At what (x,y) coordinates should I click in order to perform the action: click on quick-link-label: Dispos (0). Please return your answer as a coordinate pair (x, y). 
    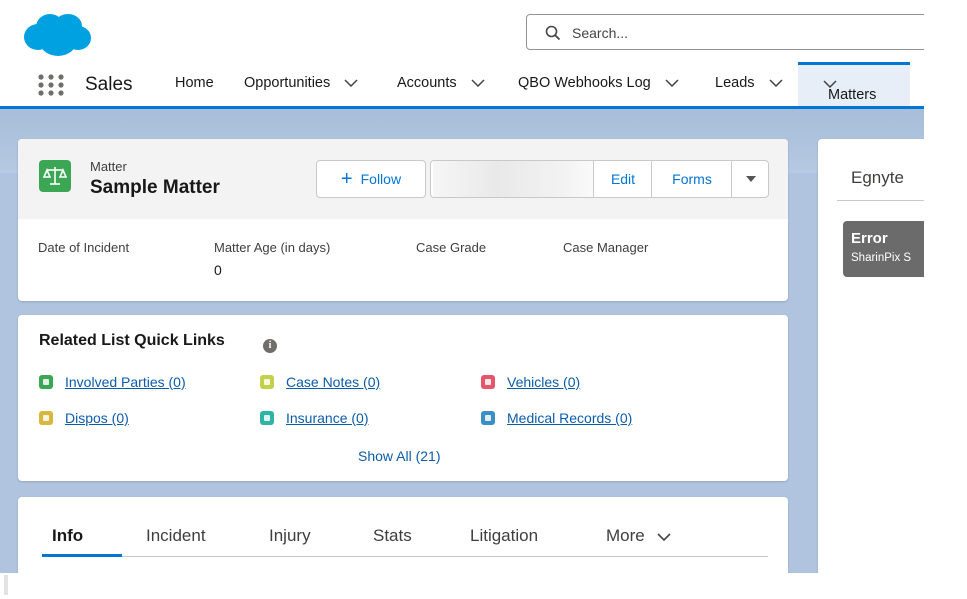
    Looking at the image, I should click on (97, 418).